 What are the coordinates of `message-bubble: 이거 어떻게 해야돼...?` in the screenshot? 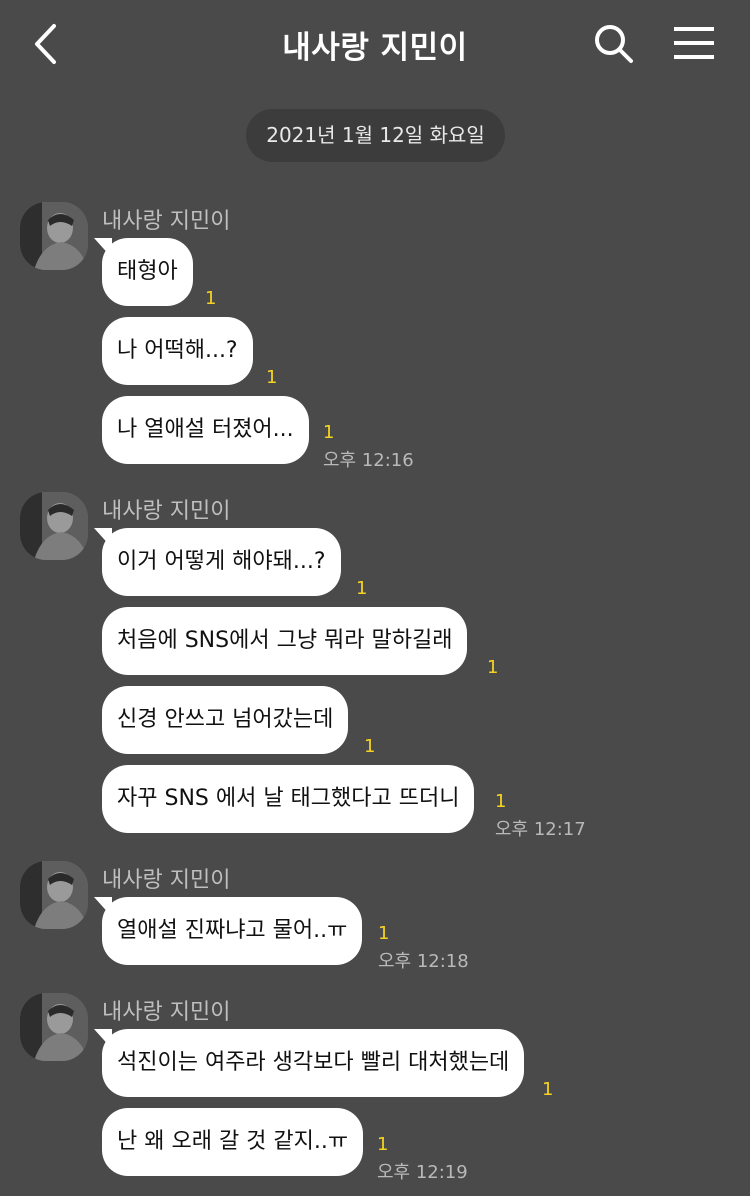 It's located at (217, 562).